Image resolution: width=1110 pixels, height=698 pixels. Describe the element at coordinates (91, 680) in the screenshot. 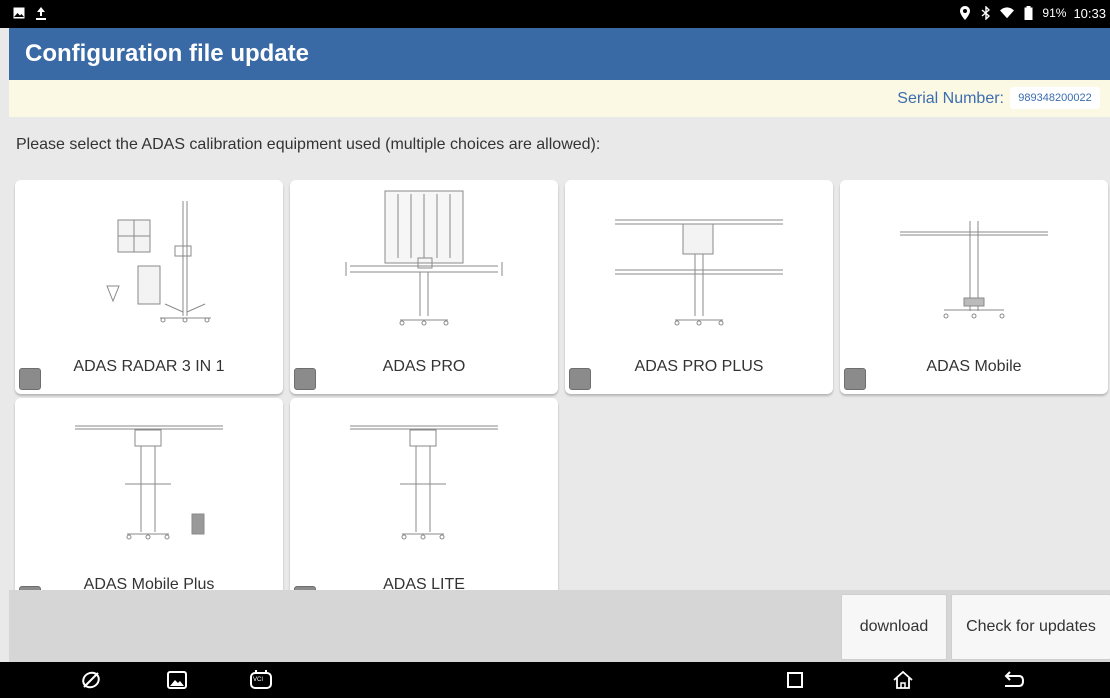

I see `browser-icon` at that location.